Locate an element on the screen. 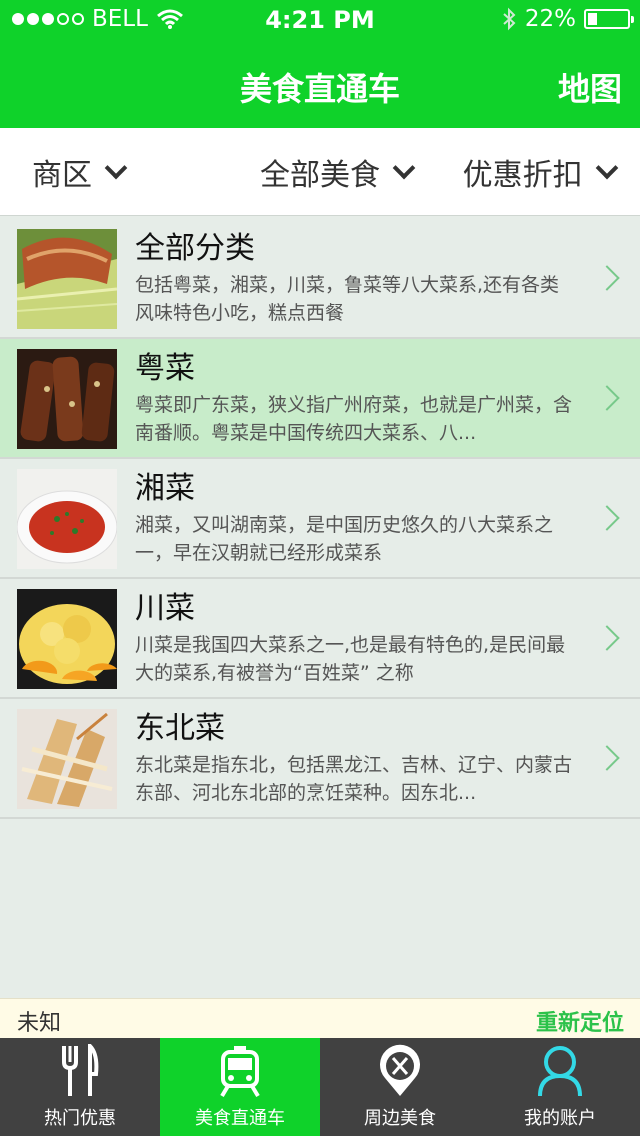 The height and width of the screenshot is (1136, 640). filter-cuisine-label: 全部美食 is located at coordinates (320, 175).